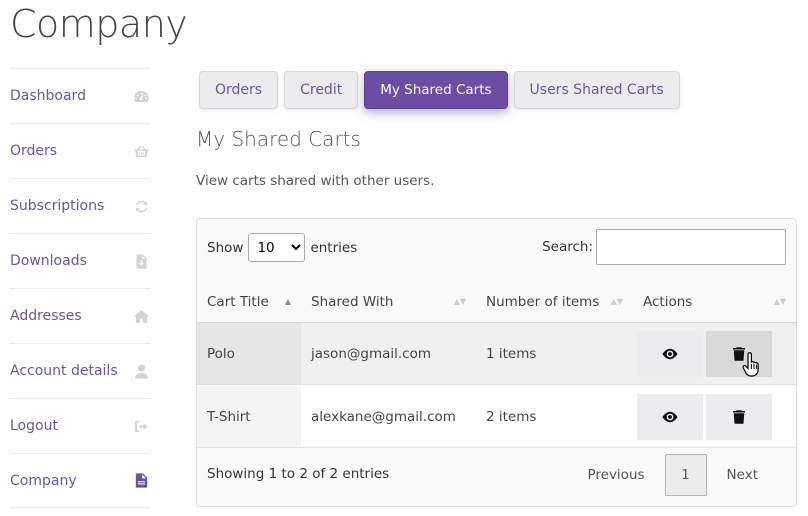 The width and height of the screenshot is (808, 516). I want to click on sidebar-item-account-details: Account details, so click(80, 370).